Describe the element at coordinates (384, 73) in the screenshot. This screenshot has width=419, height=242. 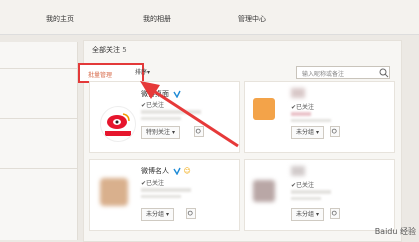
I see `search-icon` at that location.